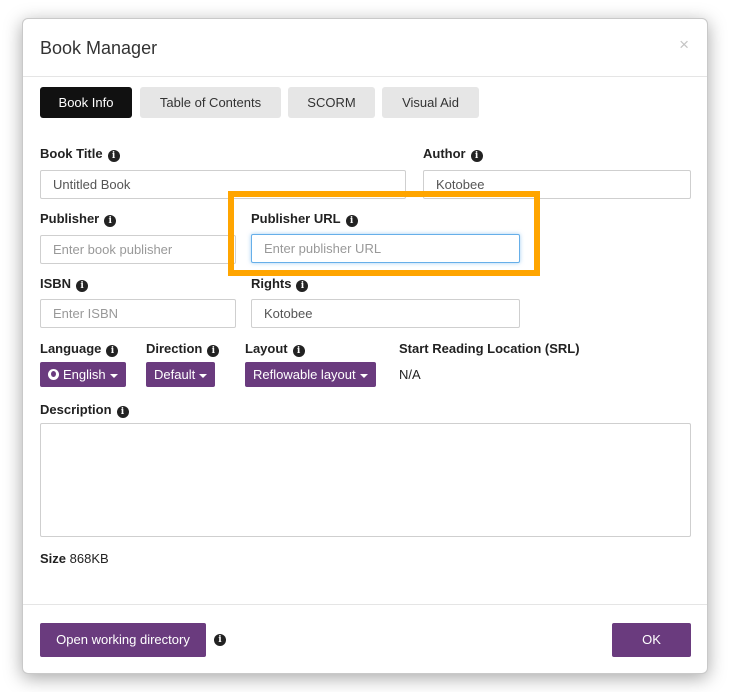 Image resolution: width=732 pixels, height=692 pixels. Describe the element at coordinates (70, 218) in the screenshot. I see `publisher-label-text: Publisher` at that location.